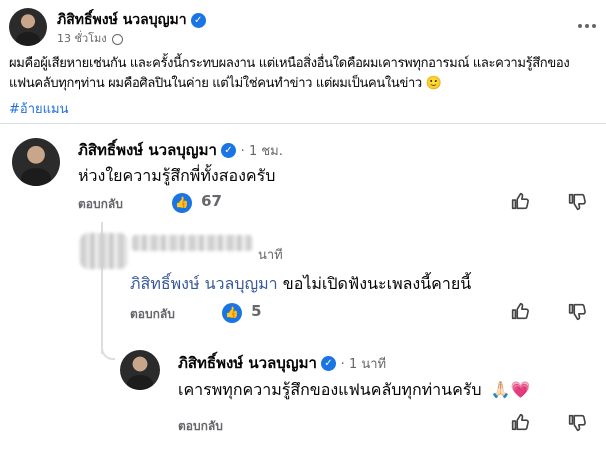 The width and height of the screenshot is (606, 453). I want to click on comment-1-avatar, so click(36, 162).